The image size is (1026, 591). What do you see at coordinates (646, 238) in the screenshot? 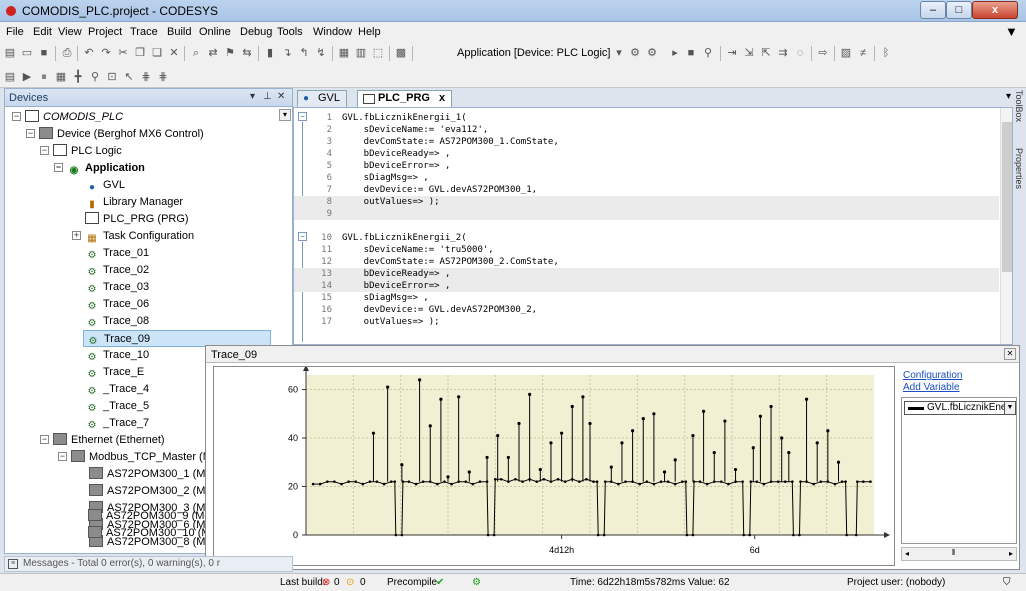
I see `code-line: 10 GVL.fbLicznikEnergii_2(` at bounding box center [646, 238].